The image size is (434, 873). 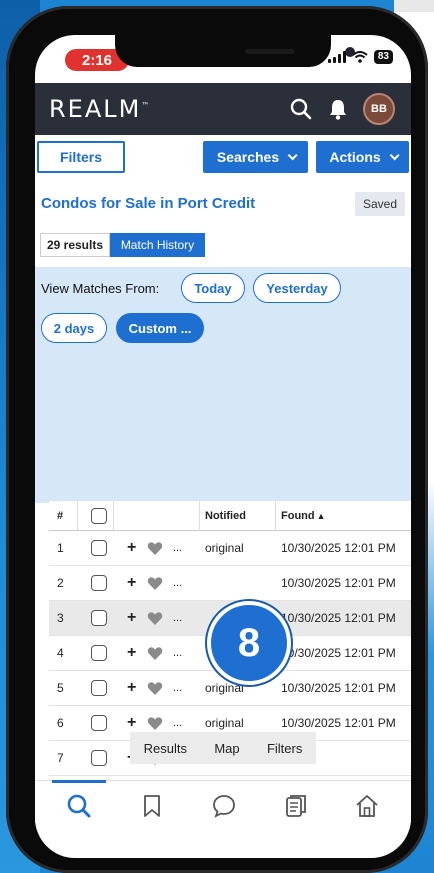 I want to click on select-all-checkbox, so click(x=99, y=515).